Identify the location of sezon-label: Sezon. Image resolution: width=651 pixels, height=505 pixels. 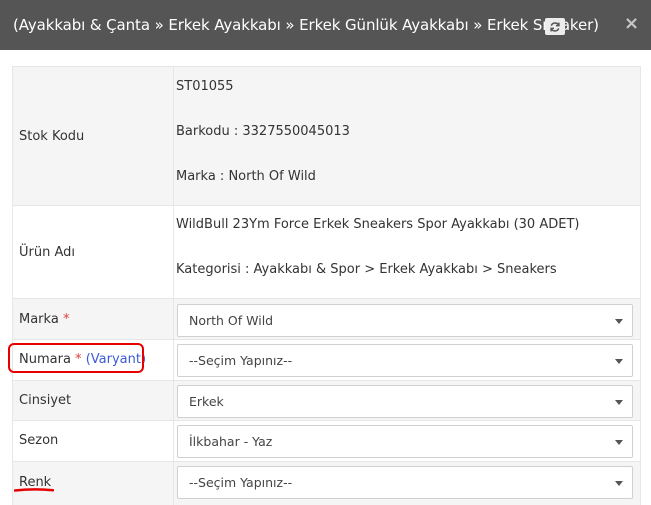
(39, 440).